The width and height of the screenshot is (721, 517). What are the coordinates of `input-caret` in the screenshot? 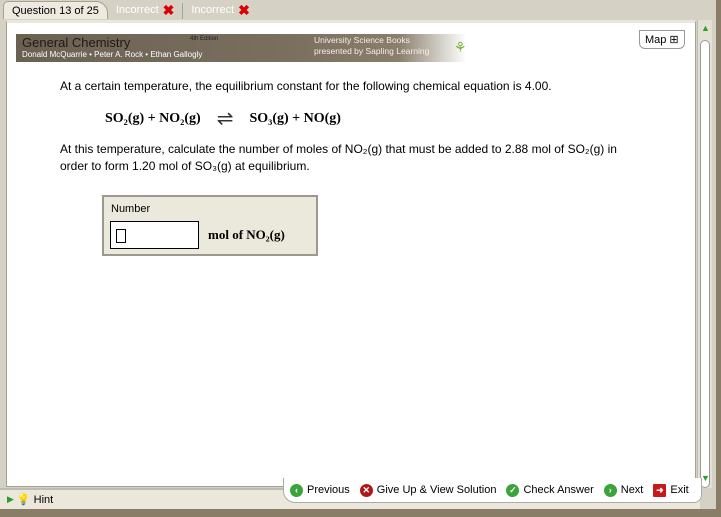 It's located at (121, 236).